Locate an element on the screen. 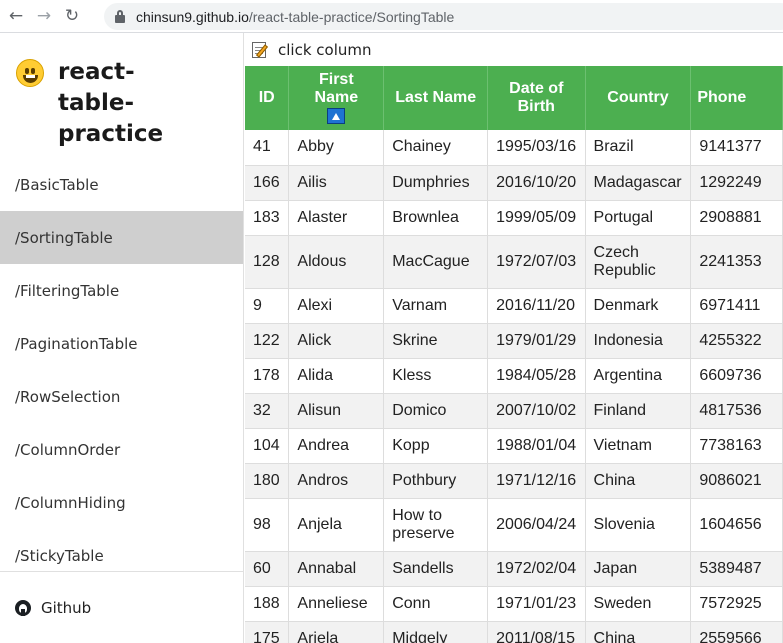 This screenshot has height=643, width=783. sidebar-item-basic-table: /BasicTable is located at coordinates (121, 184).